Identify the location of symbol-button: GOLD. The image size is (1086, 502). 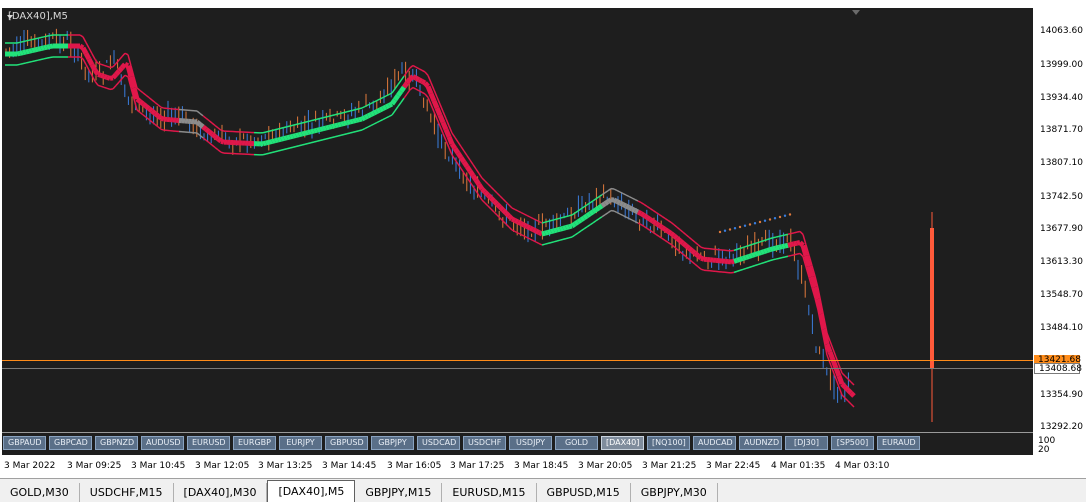
(576, 443).